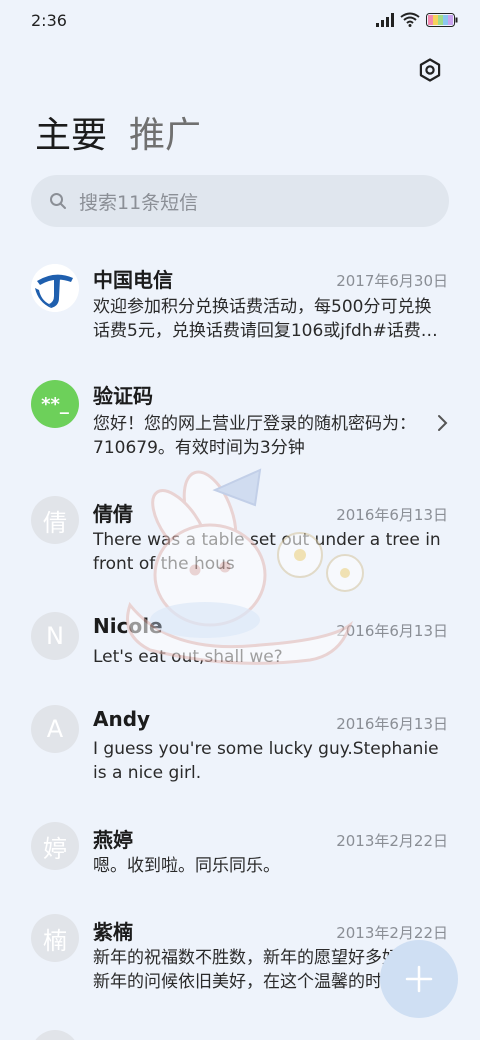 The height and width of the screenshot is (1040, 480). I want to click on plus-icon, so click(419, 979).